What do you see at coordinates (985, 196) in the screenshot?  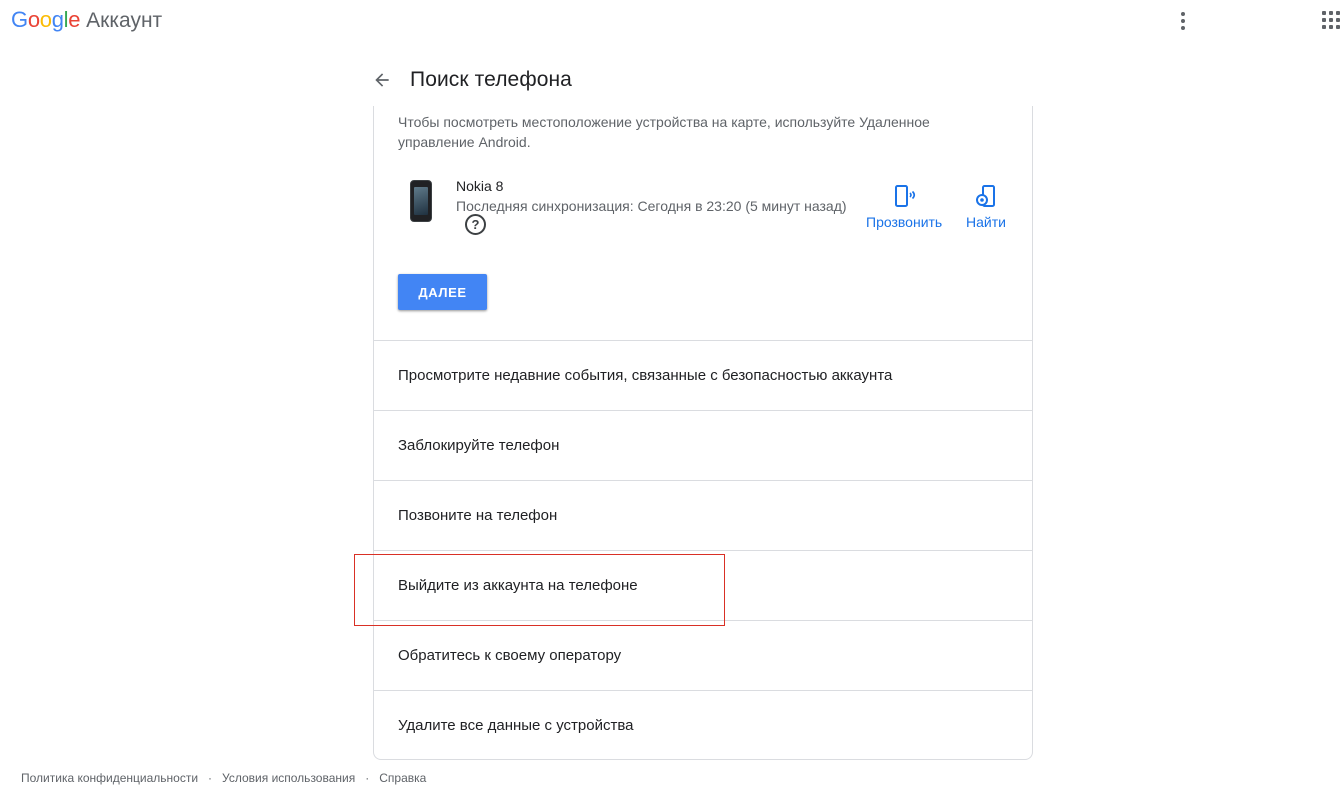 I see `find-device-icon` at bounding box center [985, 196].